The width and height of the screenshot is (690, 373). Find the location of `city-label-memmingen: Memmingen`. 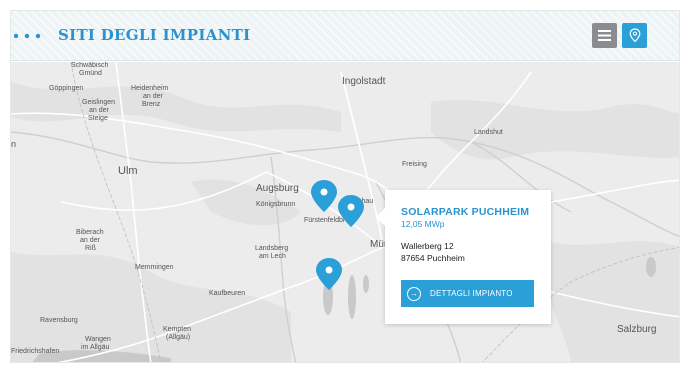

city-label-memmingen: Memmingen is located at coordinates (154, 267).